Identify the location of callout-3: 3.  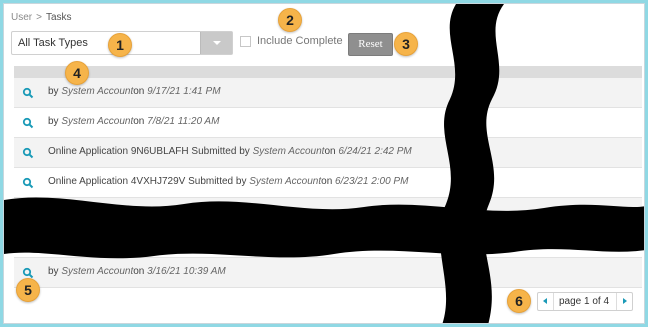
(406, 44).